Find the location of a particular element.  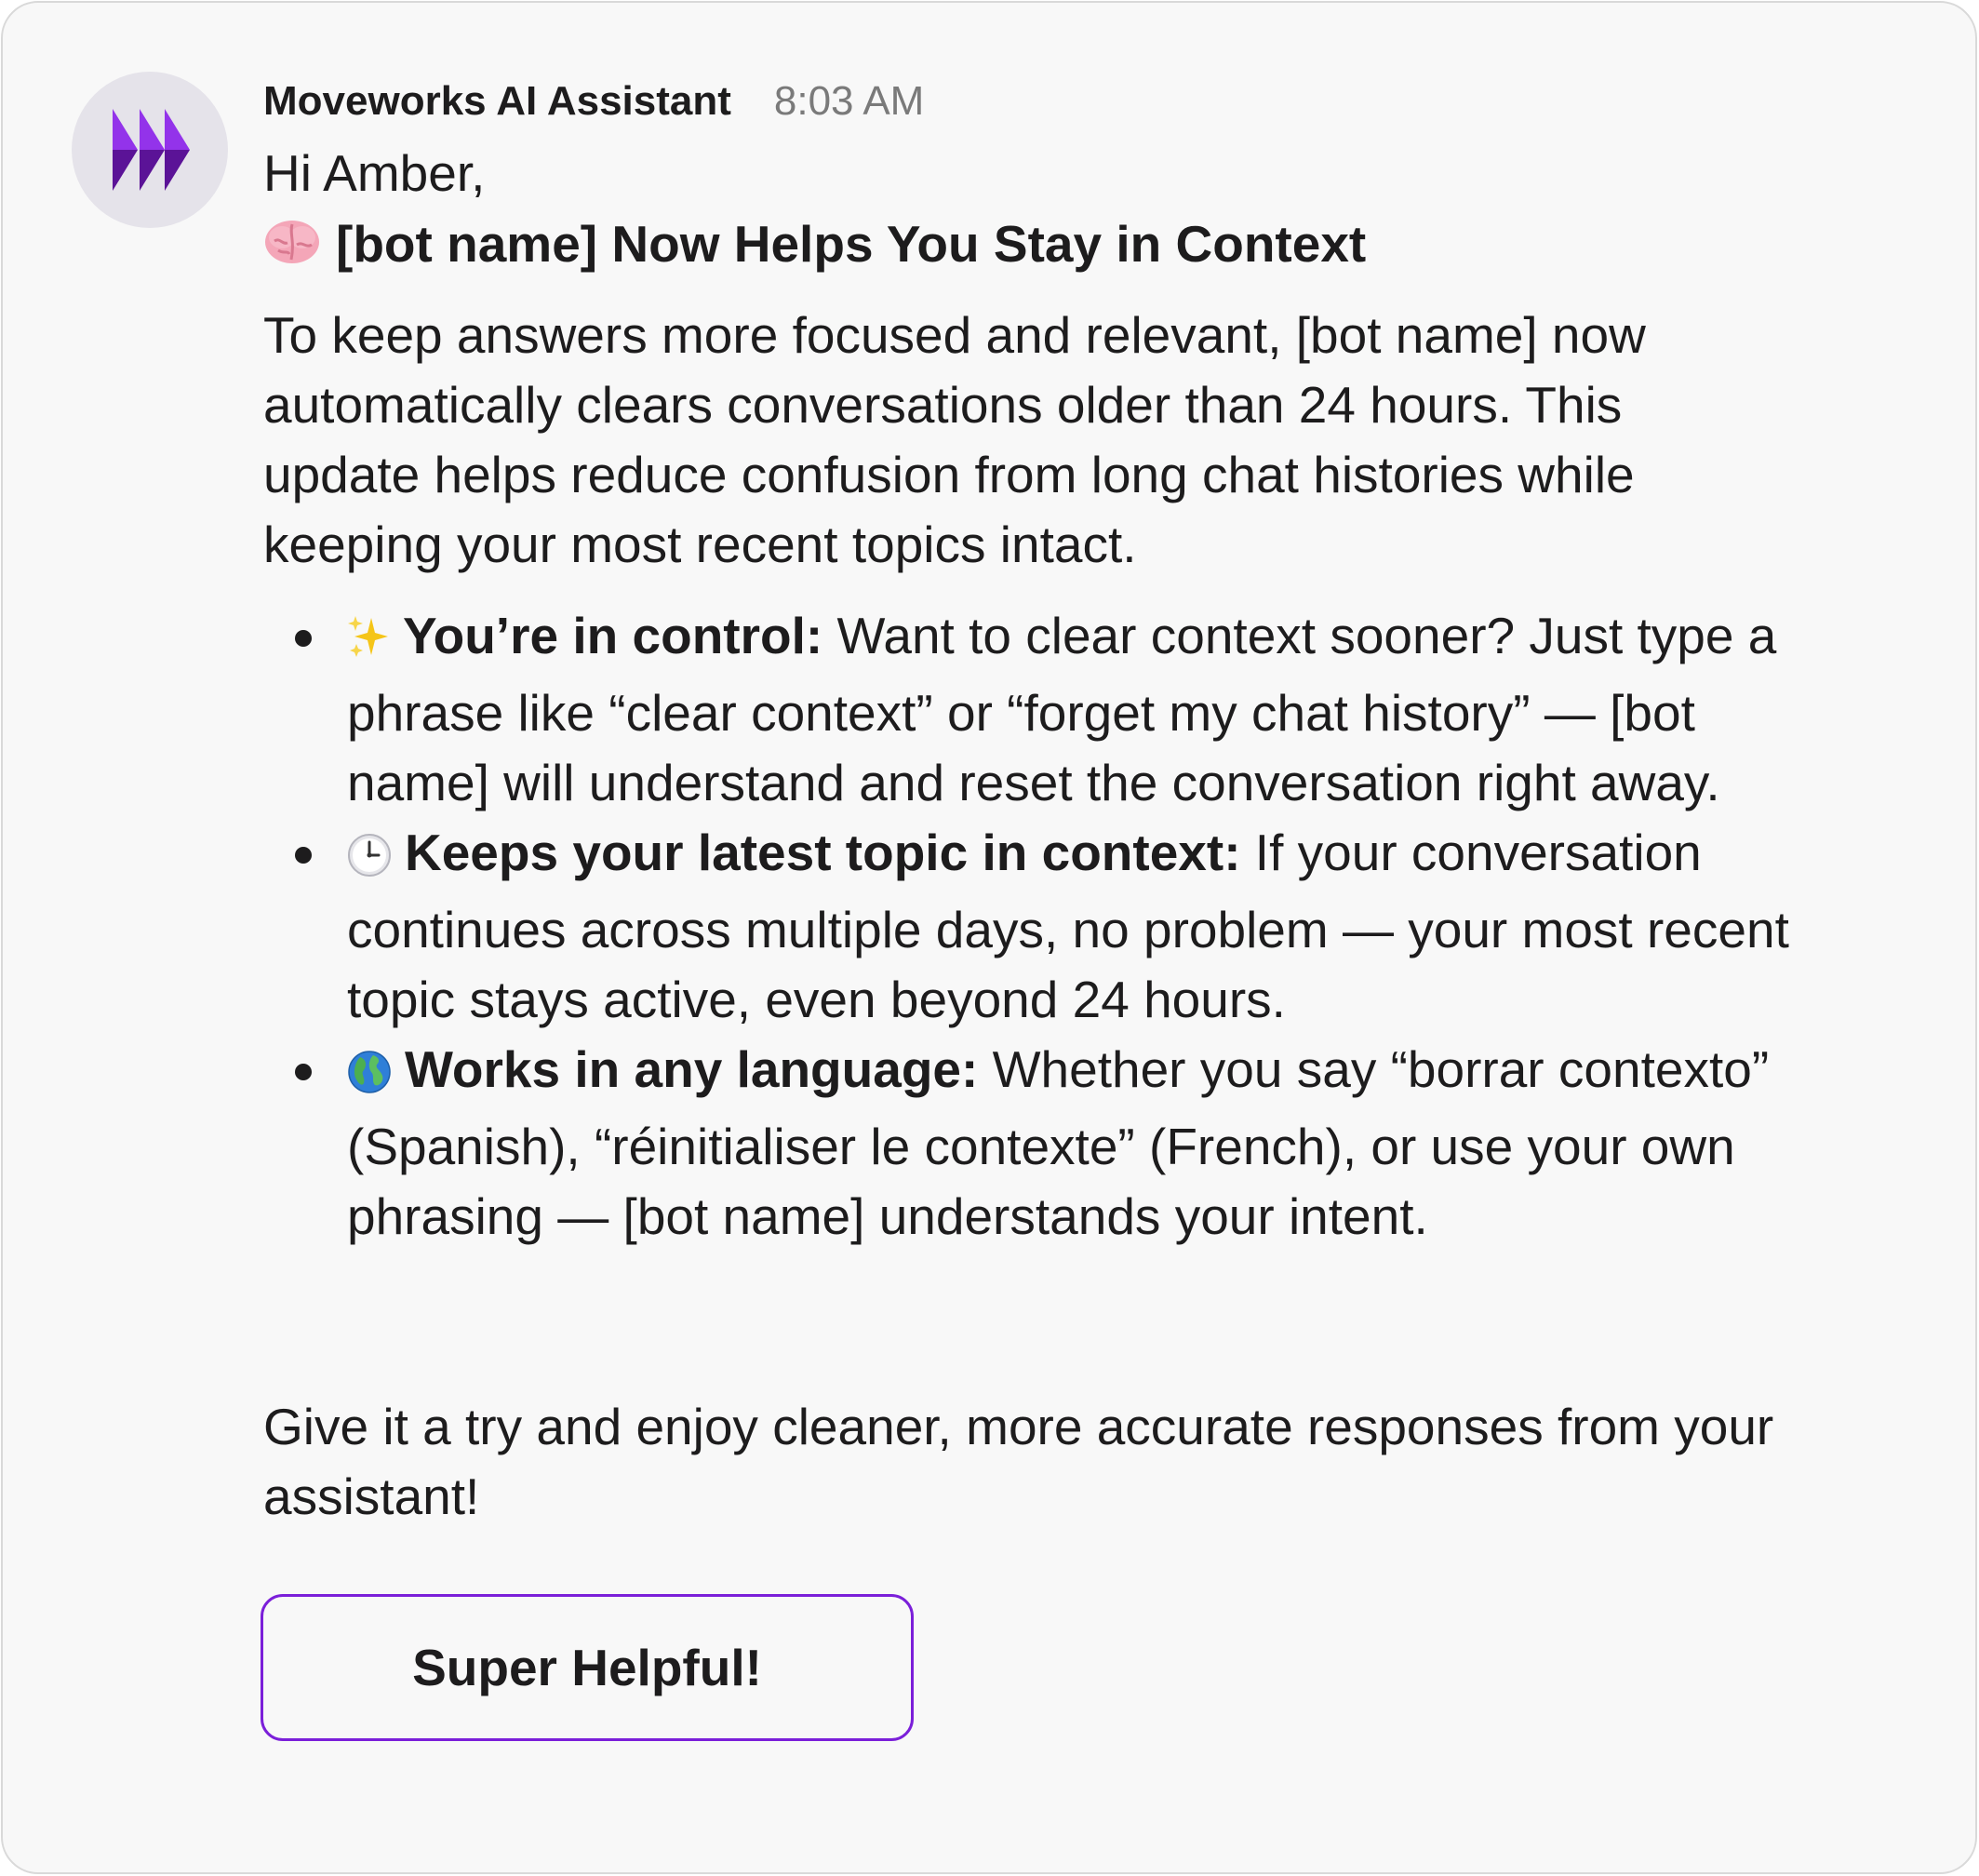

brain-icon is located at coordinates (292, 249).